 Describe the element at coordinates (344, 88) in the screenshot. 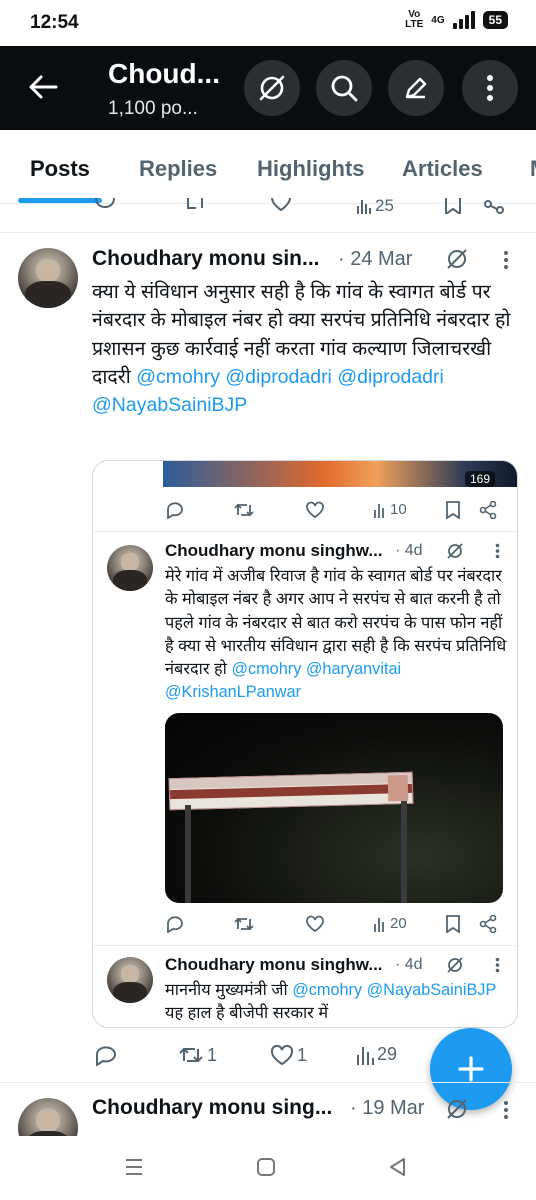

I see `search-button` at that location.